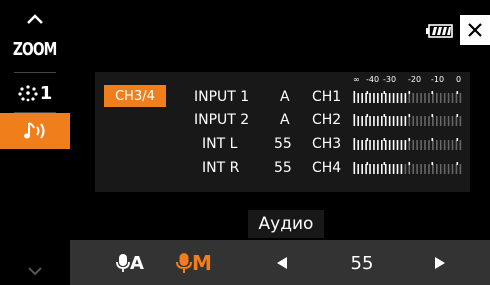  I want to click on channel-select-button: CH3/4, so click(135, 96).